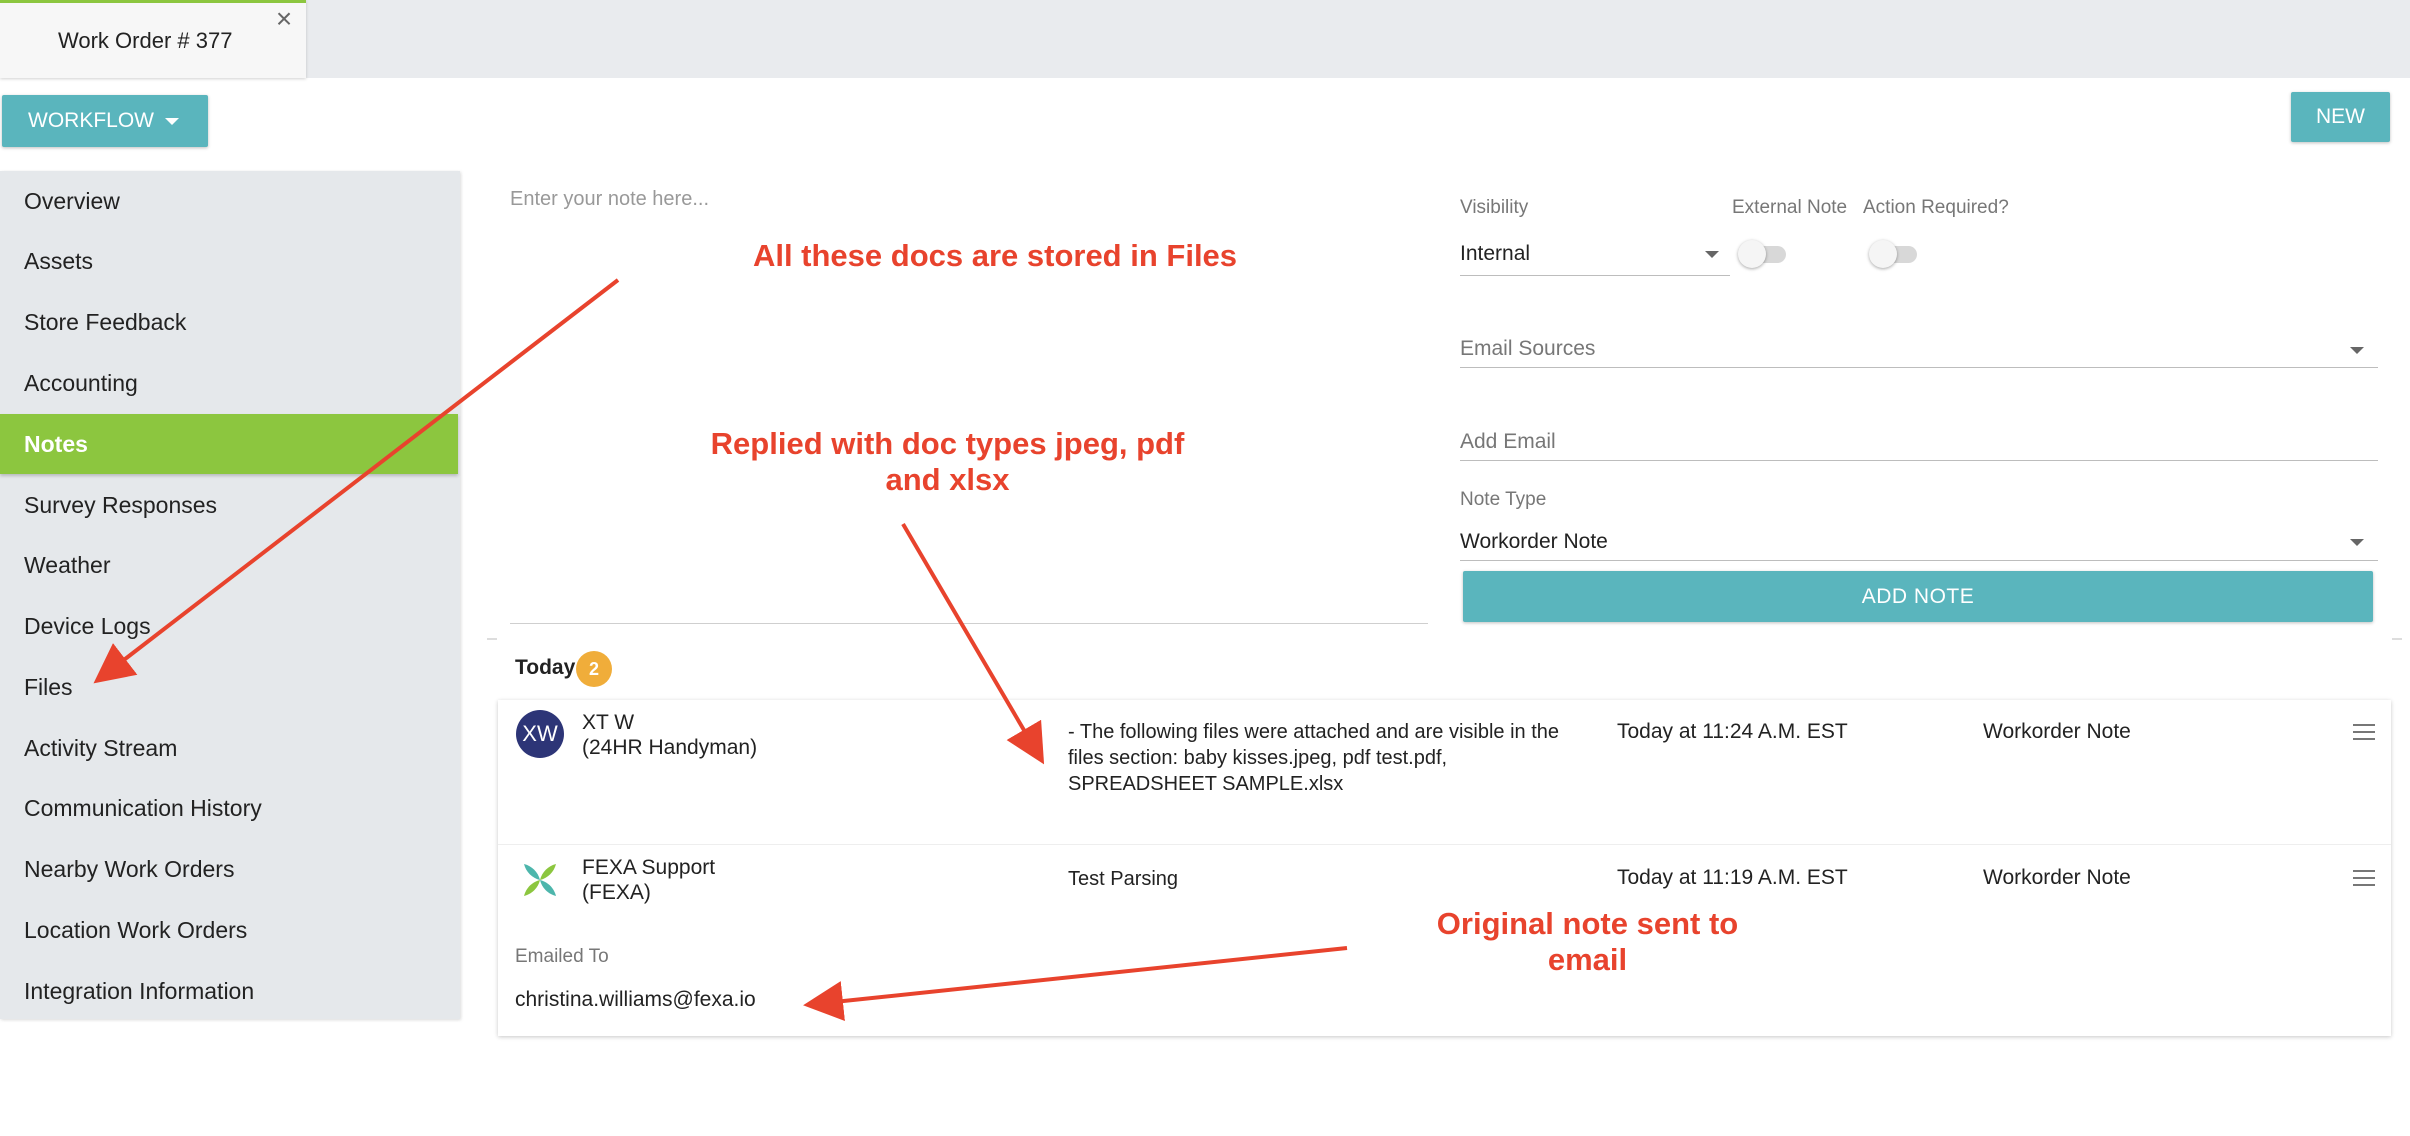 The image size is (2410, 1136). I want to click on external-note-toggle, so click(1763, 253).